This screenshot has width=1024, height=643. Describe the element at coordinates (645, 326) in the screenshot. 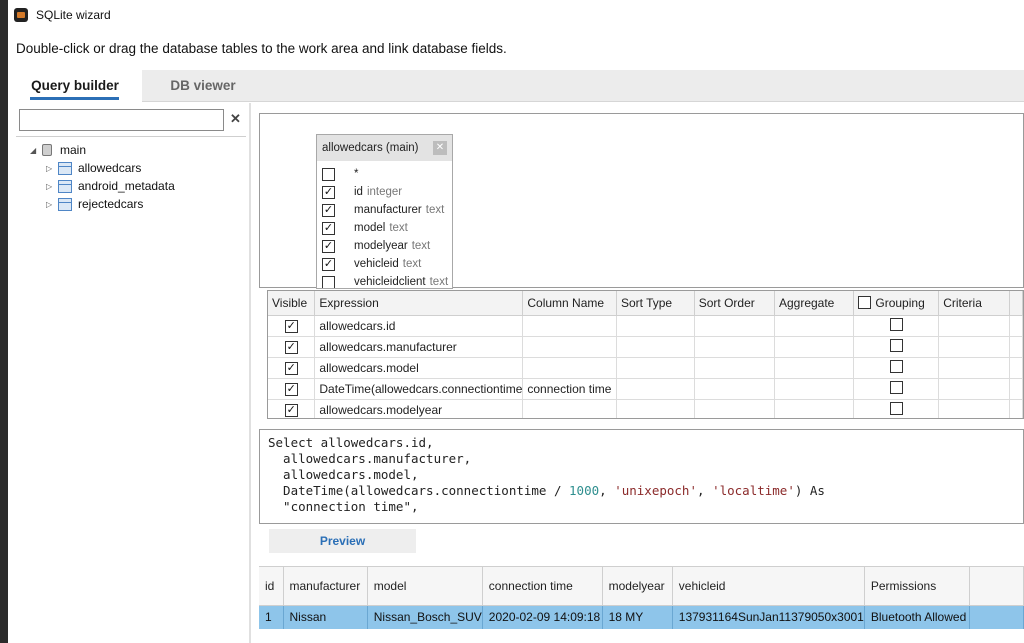

I see `table-row: ✓ allowedcars.id` at that location.